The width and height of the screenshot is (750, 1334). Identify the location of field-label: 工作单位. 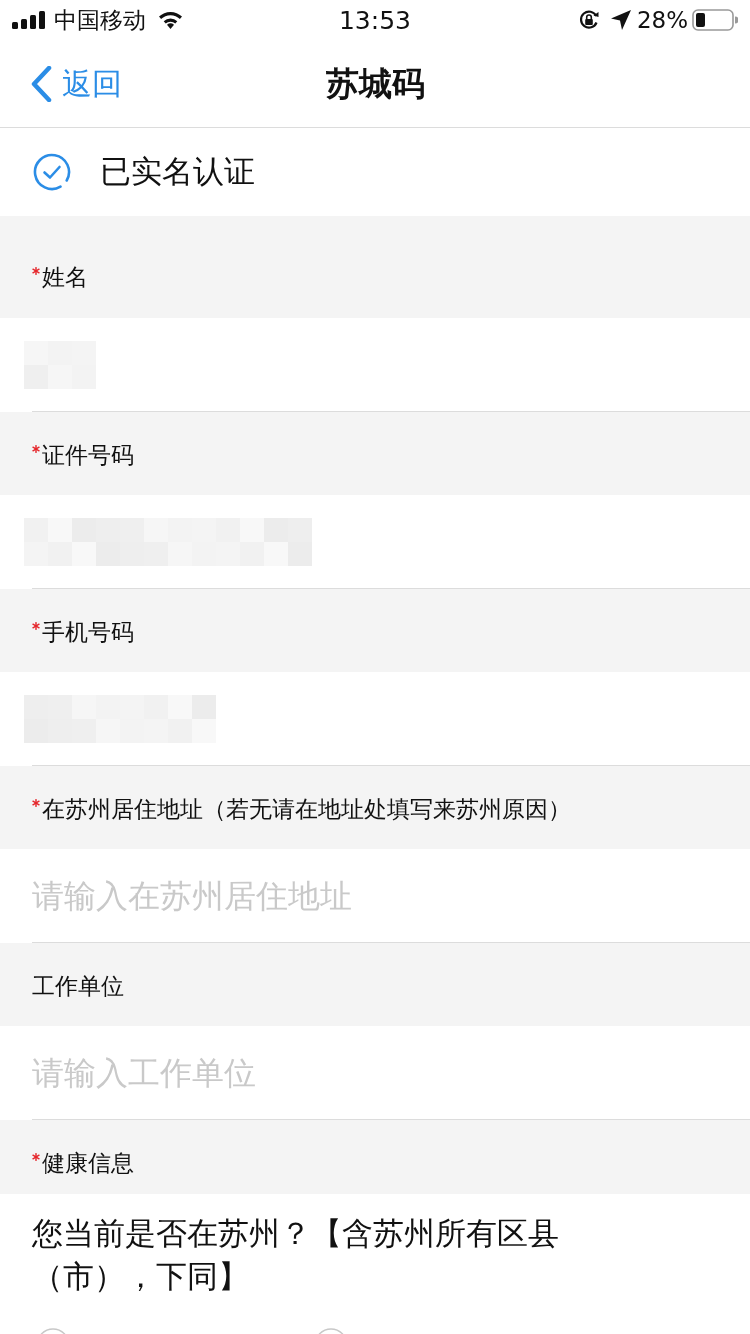
(78, 986).